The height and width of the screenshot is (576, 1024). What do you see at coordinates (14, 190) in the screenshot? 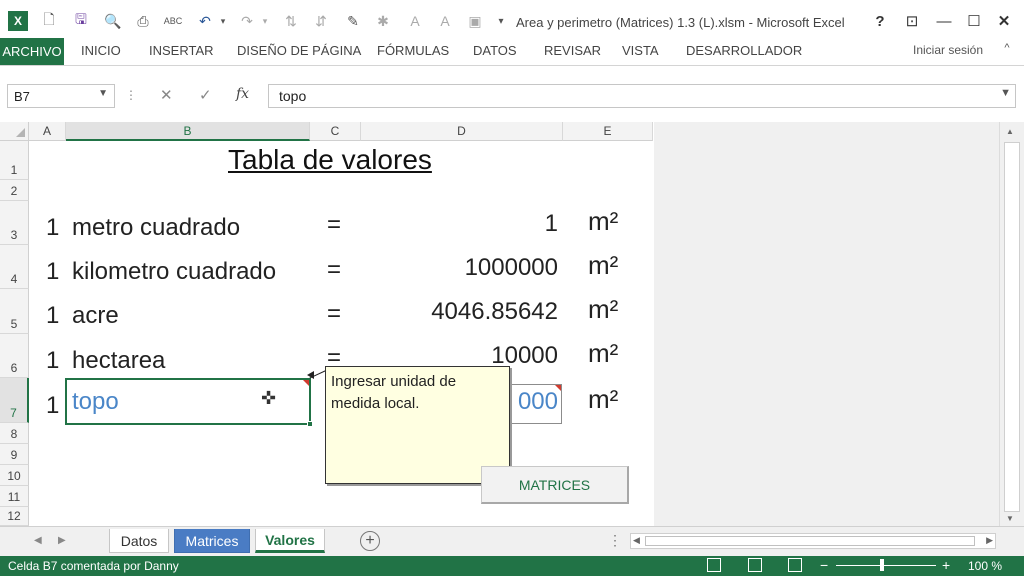
I see `row-header-2: 2` at bounding box center [14, 190].